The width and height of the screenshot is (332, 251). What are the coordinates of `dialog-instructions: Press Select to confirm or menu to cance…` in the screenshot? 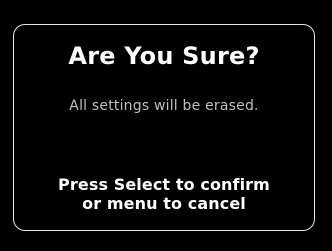 It's located at (164, 194).